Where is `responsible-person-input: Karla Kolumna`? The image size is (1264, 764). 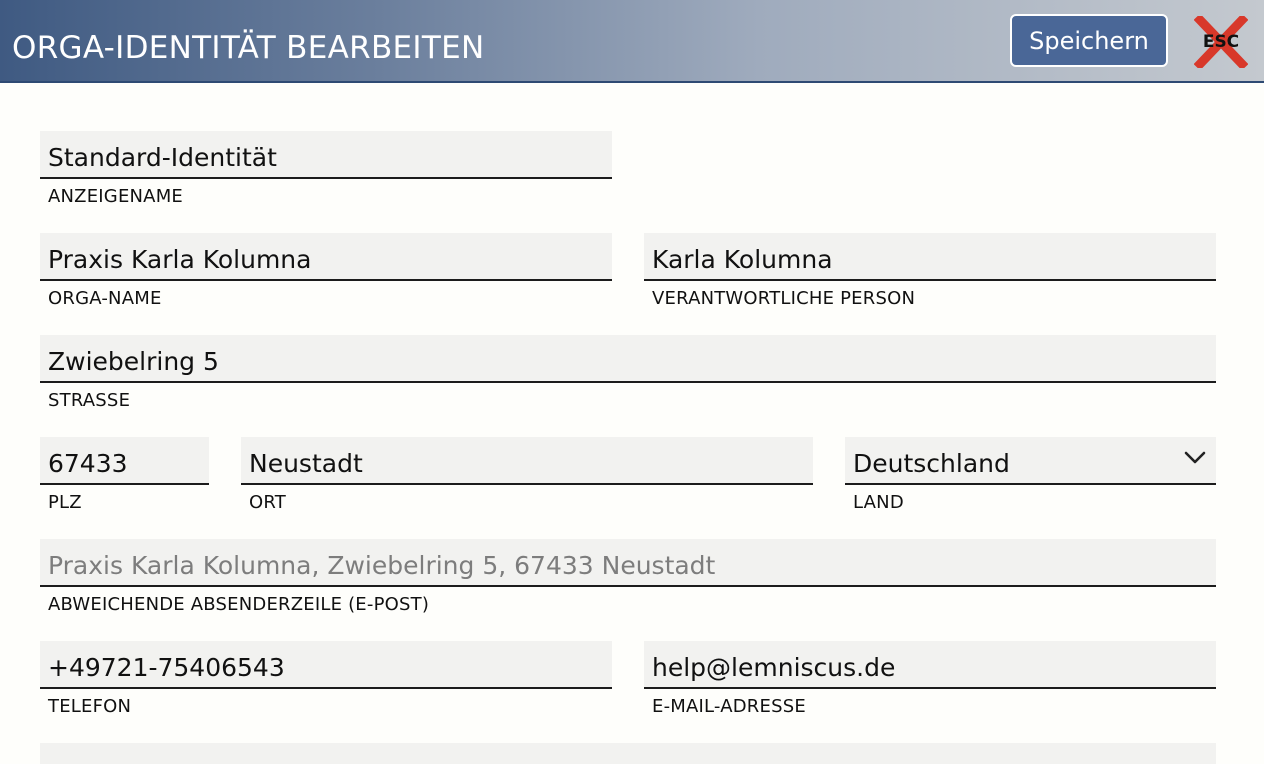 responsible-person-input: Karla Kolumna is located at coordinates (930, 257).